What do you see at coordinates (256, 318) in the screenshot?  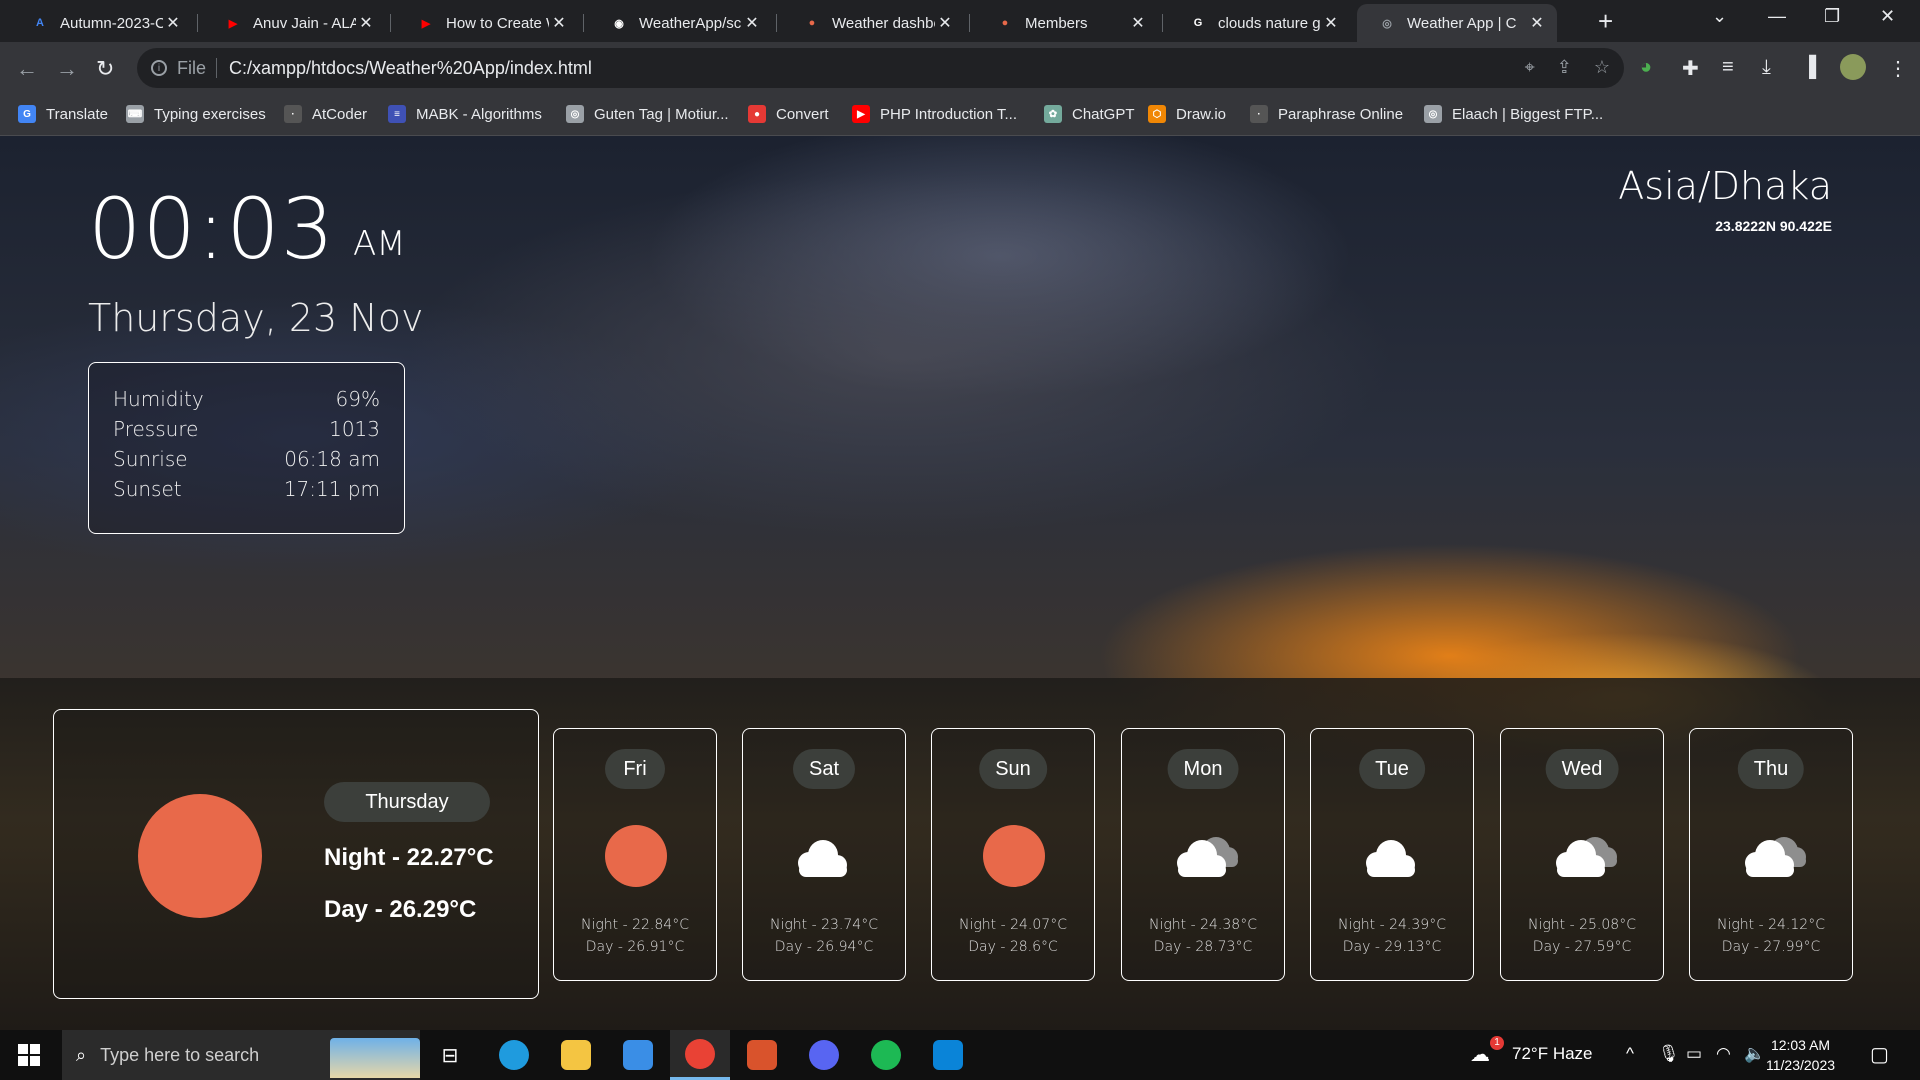 I see `current-date: Thursday, 23 Nov` at bounding box center [256, 318].